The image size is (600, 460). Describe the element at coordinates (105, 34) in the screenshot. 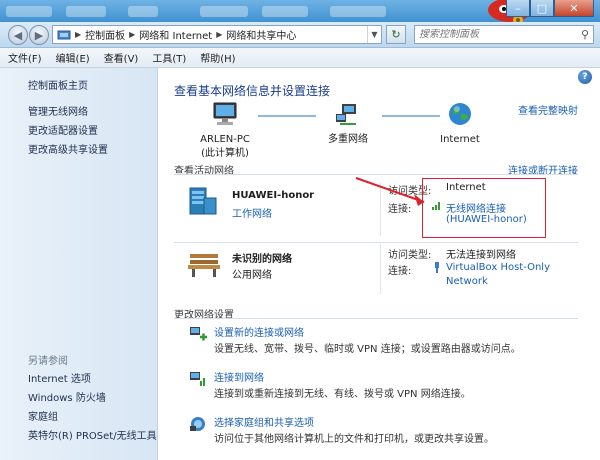

I see `breadcrumb-control-panel: 控制面板` at that location.